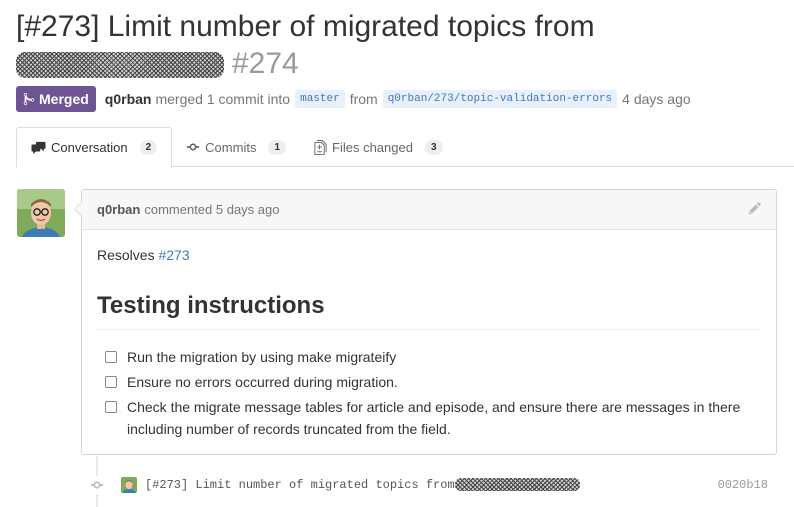  What do you see at coordinates (129, 485) in the screenshot?
I see `commit-author-avatar` at bounding box center [129, 485].